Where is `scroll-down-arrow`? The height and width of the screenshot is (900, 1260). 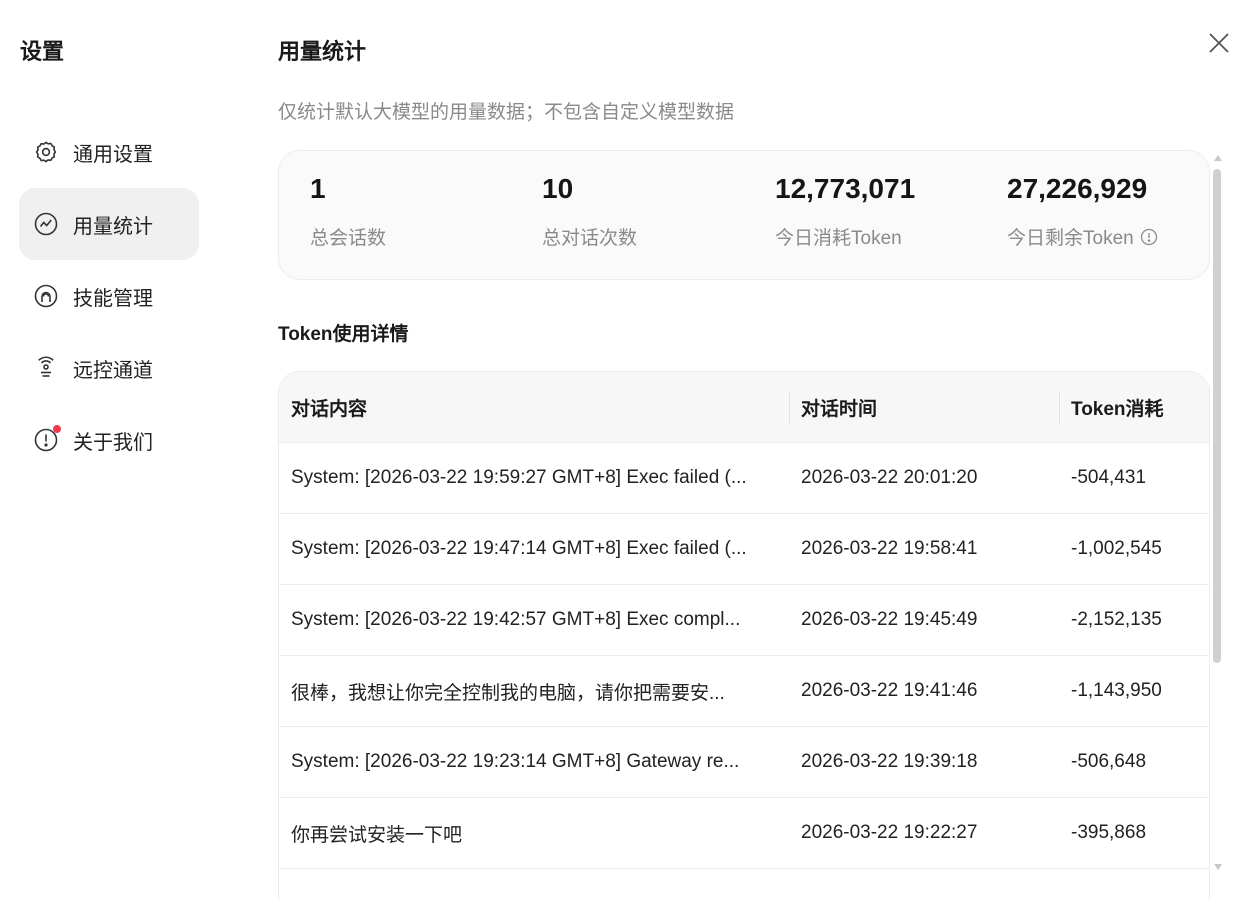 scroll-down-arrow is located at coordinates (1218, 867).